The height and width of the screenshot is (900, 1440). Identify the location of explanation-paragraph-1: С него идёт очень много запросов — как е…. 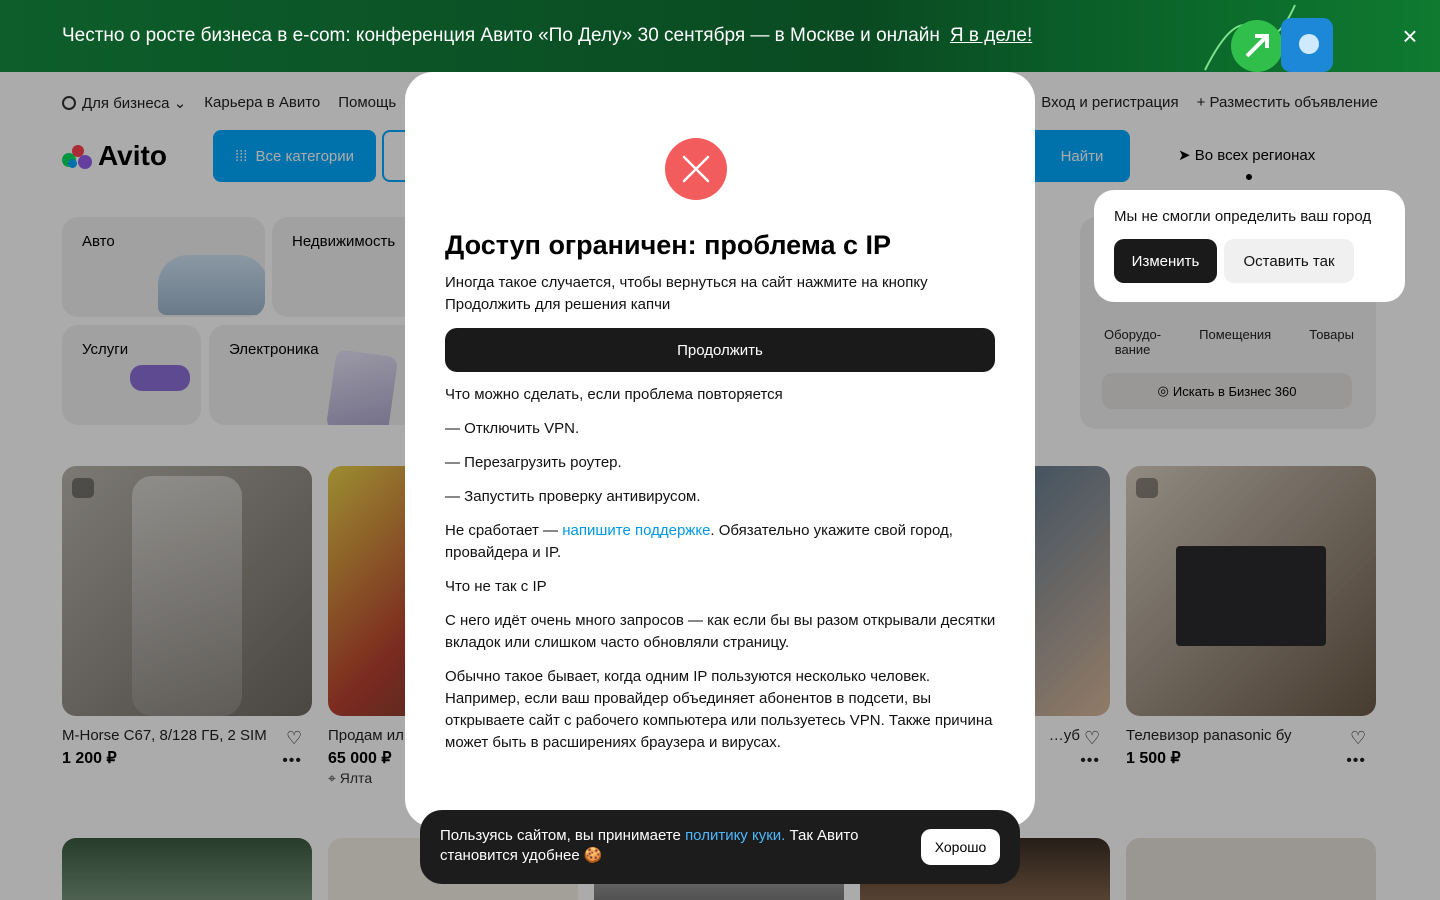
(720, 631).